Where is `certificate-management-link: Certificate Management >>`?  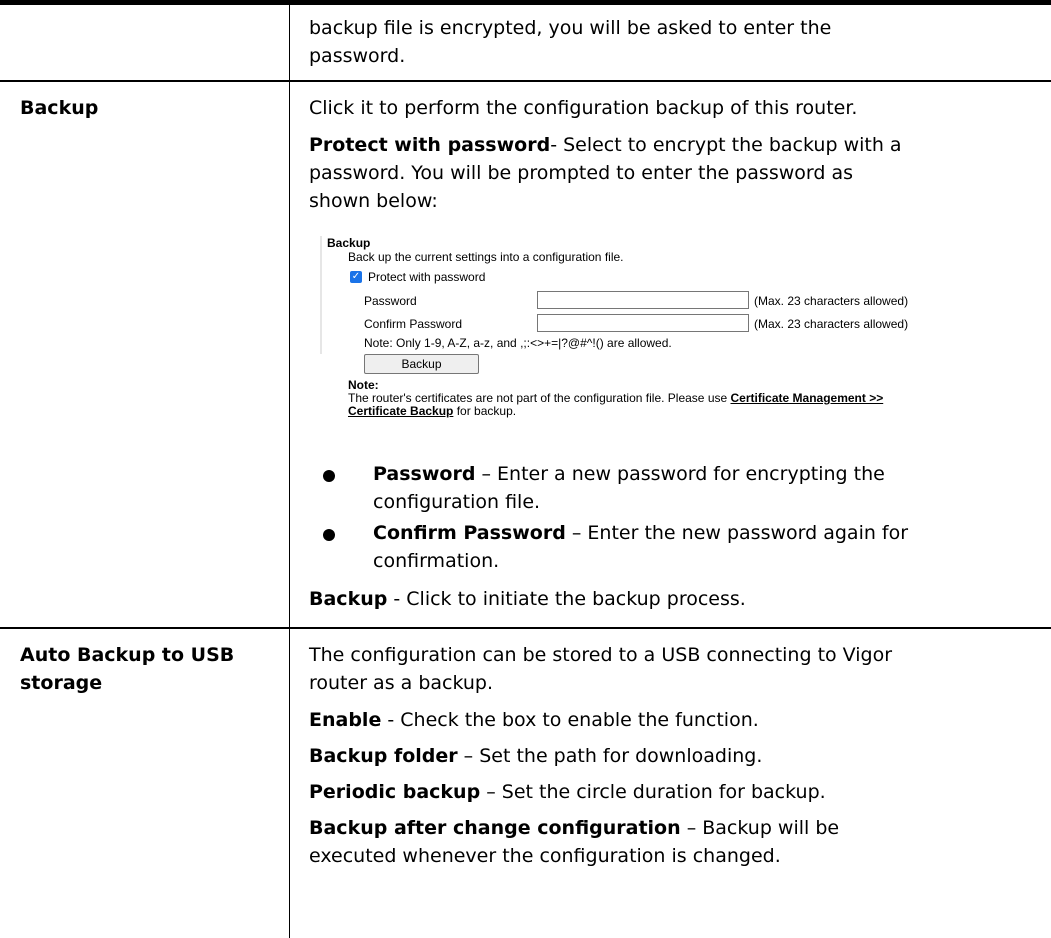
certificate-management-link: Certificate Management >> is located at coordinates (807, 398).